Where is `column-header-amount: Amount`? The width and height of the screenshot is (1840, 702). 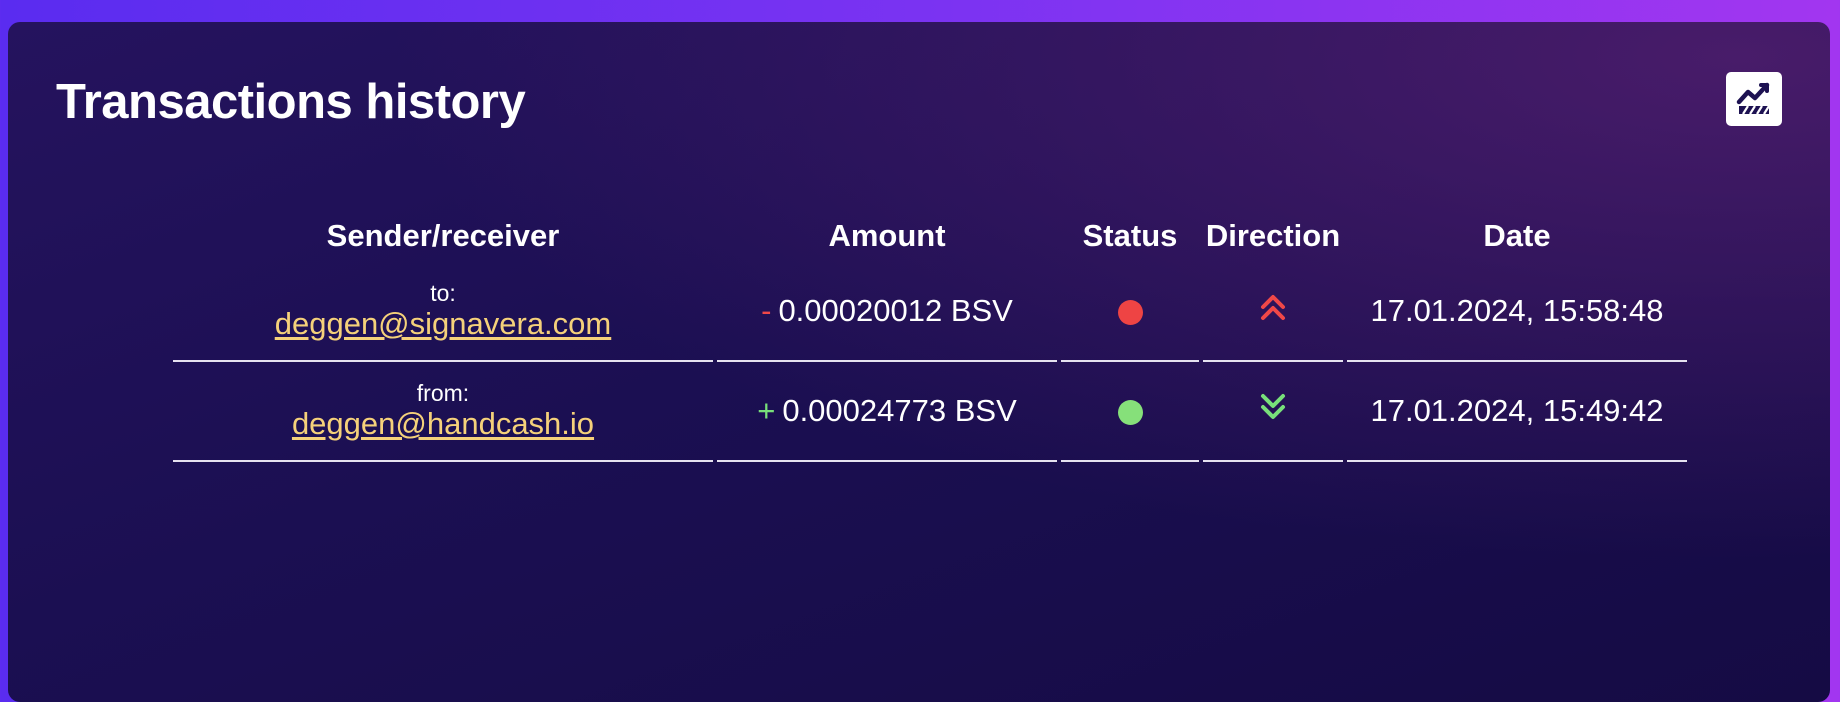
column-header-amount: Amount is located at coordinates (887, 235).